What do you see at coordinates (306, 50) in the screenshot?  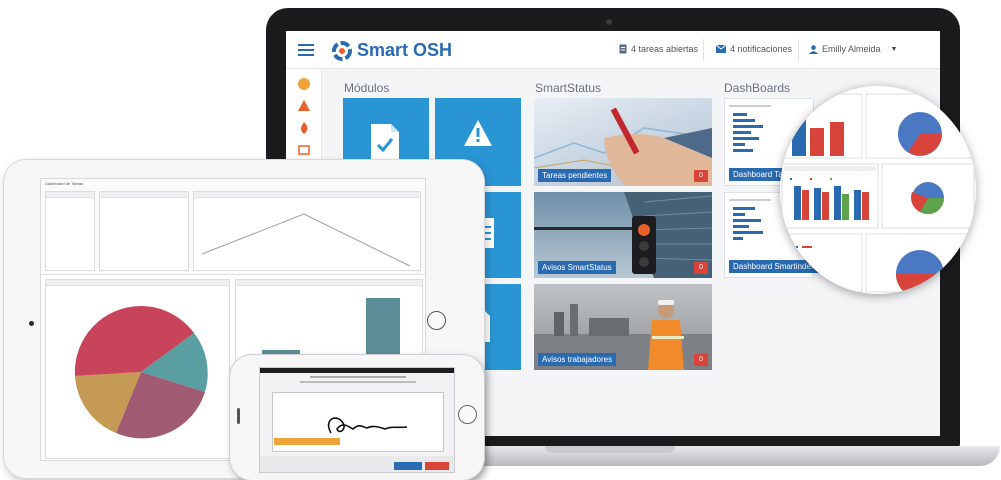 I see `menu-icon` at bounding box center [306, 50].